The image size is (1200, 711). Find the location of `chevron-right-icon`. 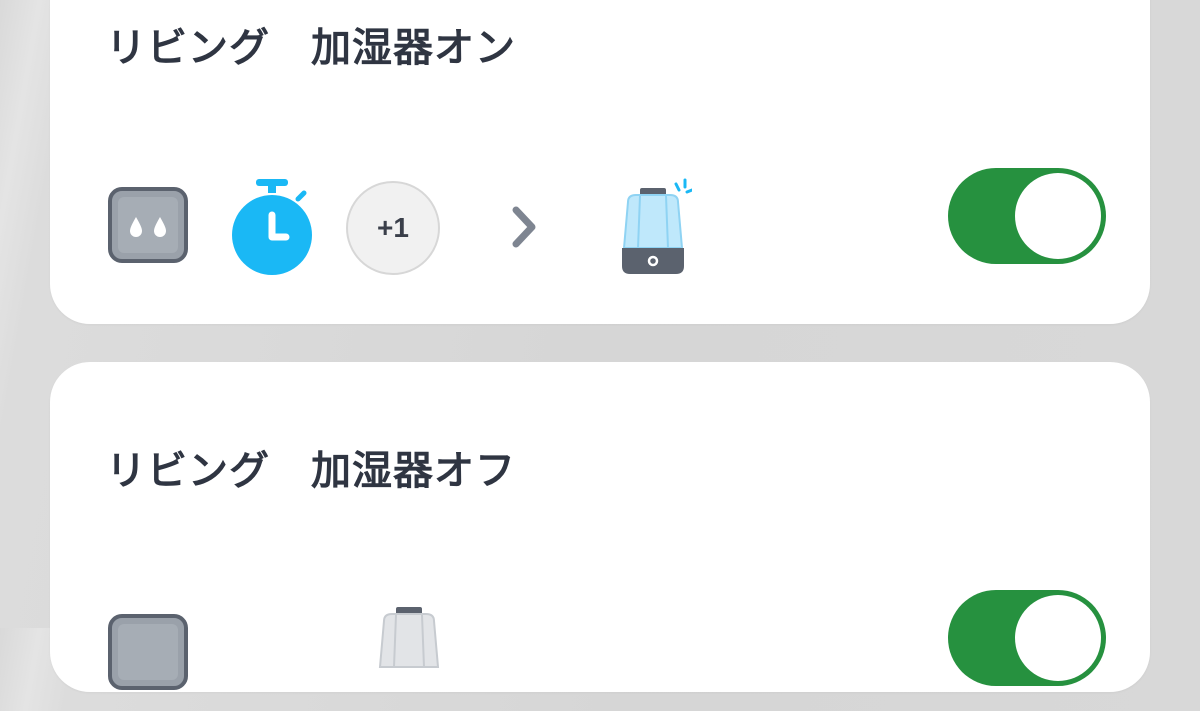

chevron-right-icon is located at coordinates (525, 227).